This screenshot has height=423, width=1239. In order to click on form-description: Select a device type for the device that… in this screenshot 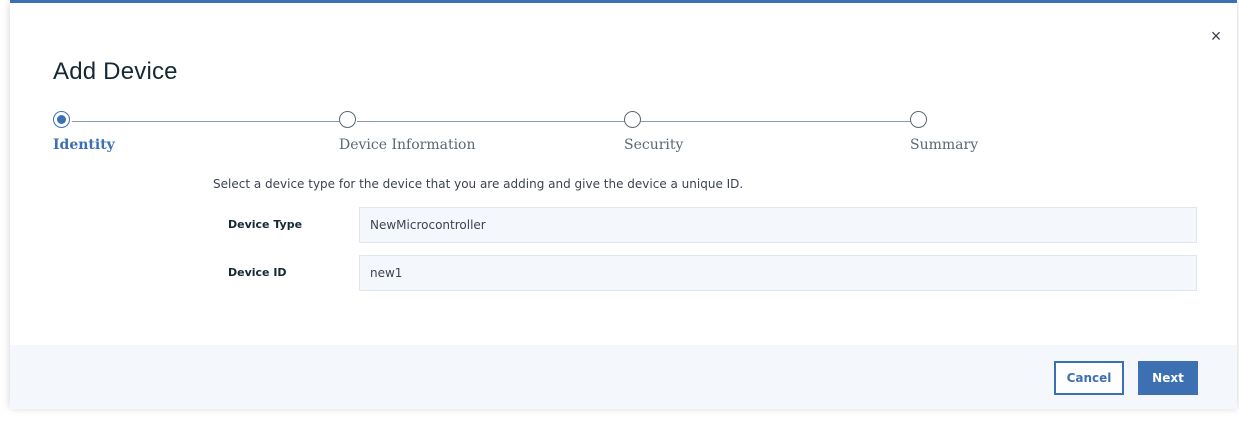, I will do `click(478, 184)`.